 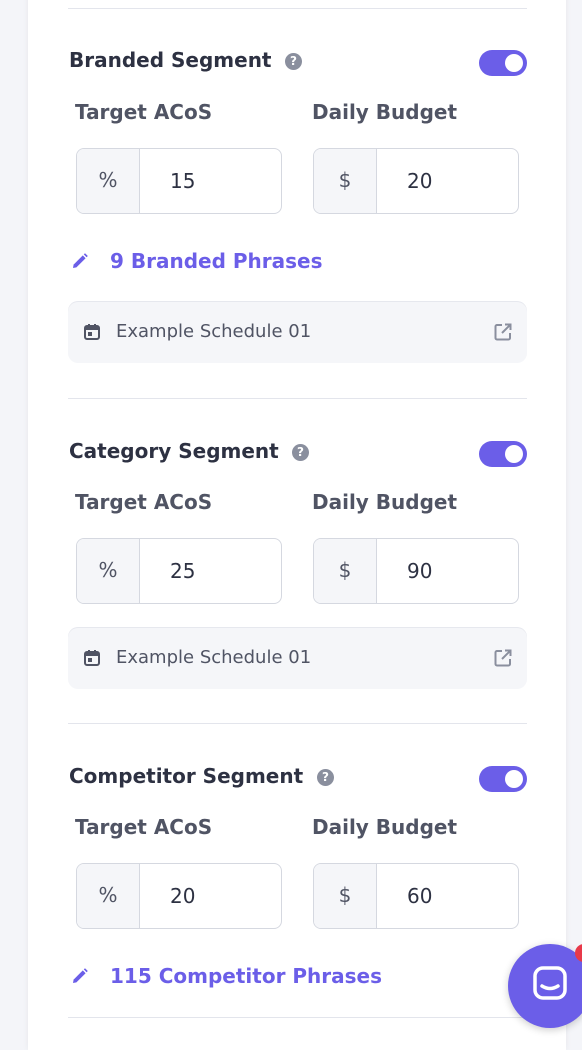 What do you see at coordinates (216, 261) in the screenshot?
I see `phrases-link-label: 9 Branded Phrases` at bounding box center [216, 261].